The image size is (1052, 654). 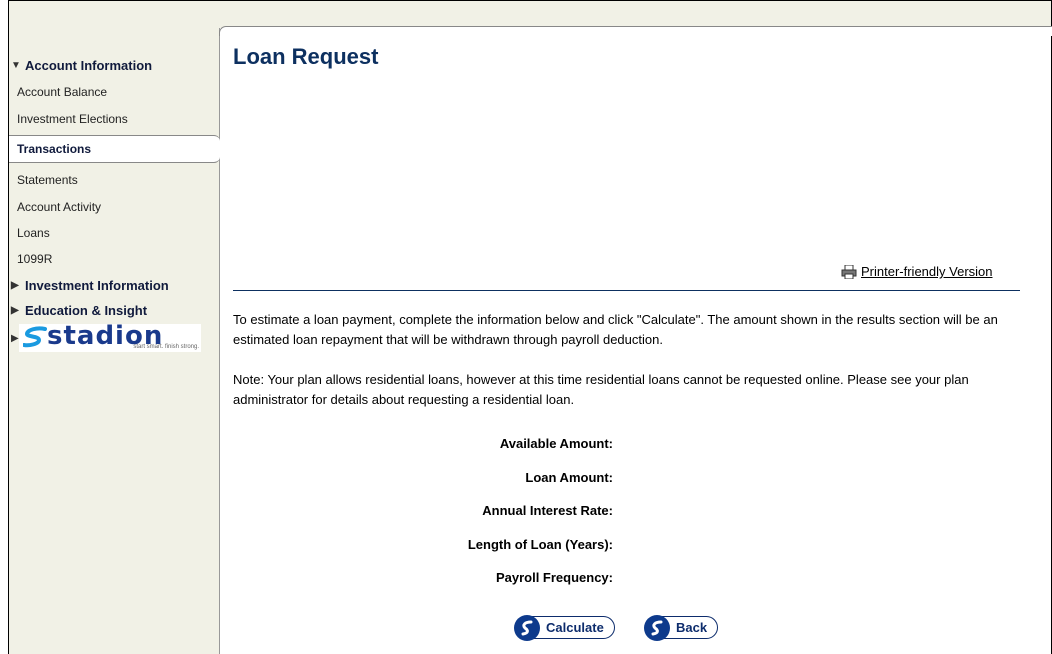 I want to click on top-bar, so click(x=530, y=14).